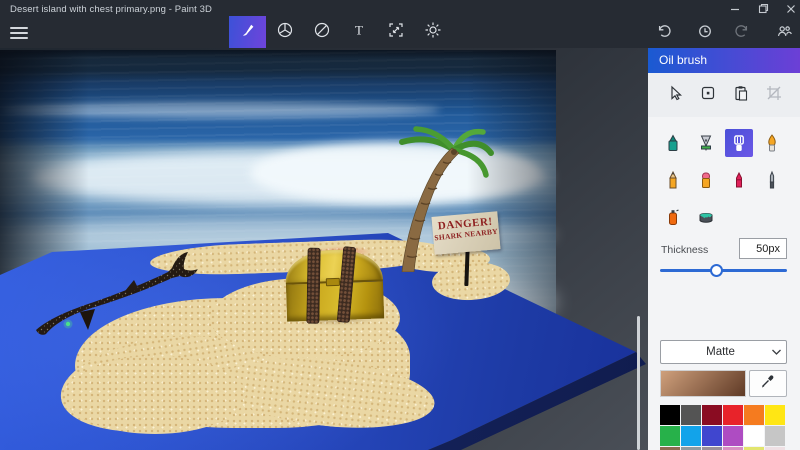 The height and width of the screenshot is (450, 800). I want to click on brush-pencil, so click(673, 180).